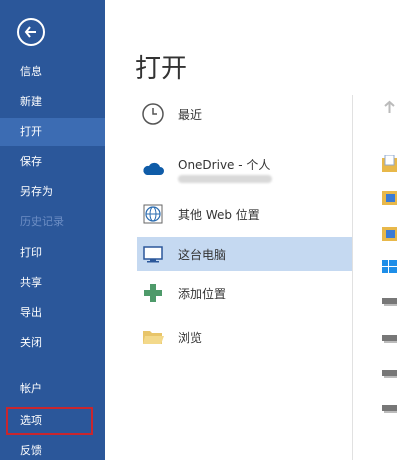  Describe the element at coordinates (52, 192) in the screenshot. I see `nav-save-as: 另存为` at that location.